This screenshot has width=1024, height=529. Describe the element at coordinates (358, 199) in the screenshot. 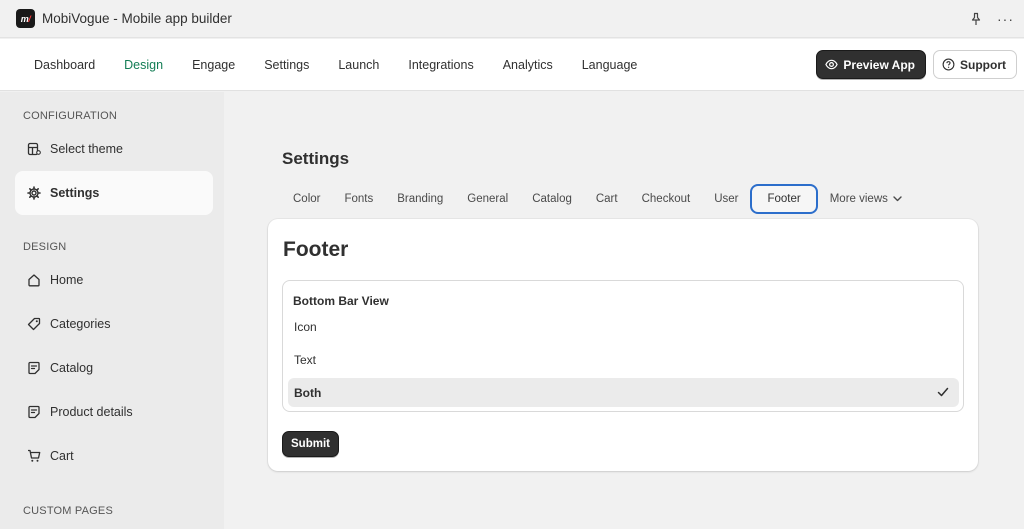

I see `tab-fonts: Fonts` at that location.